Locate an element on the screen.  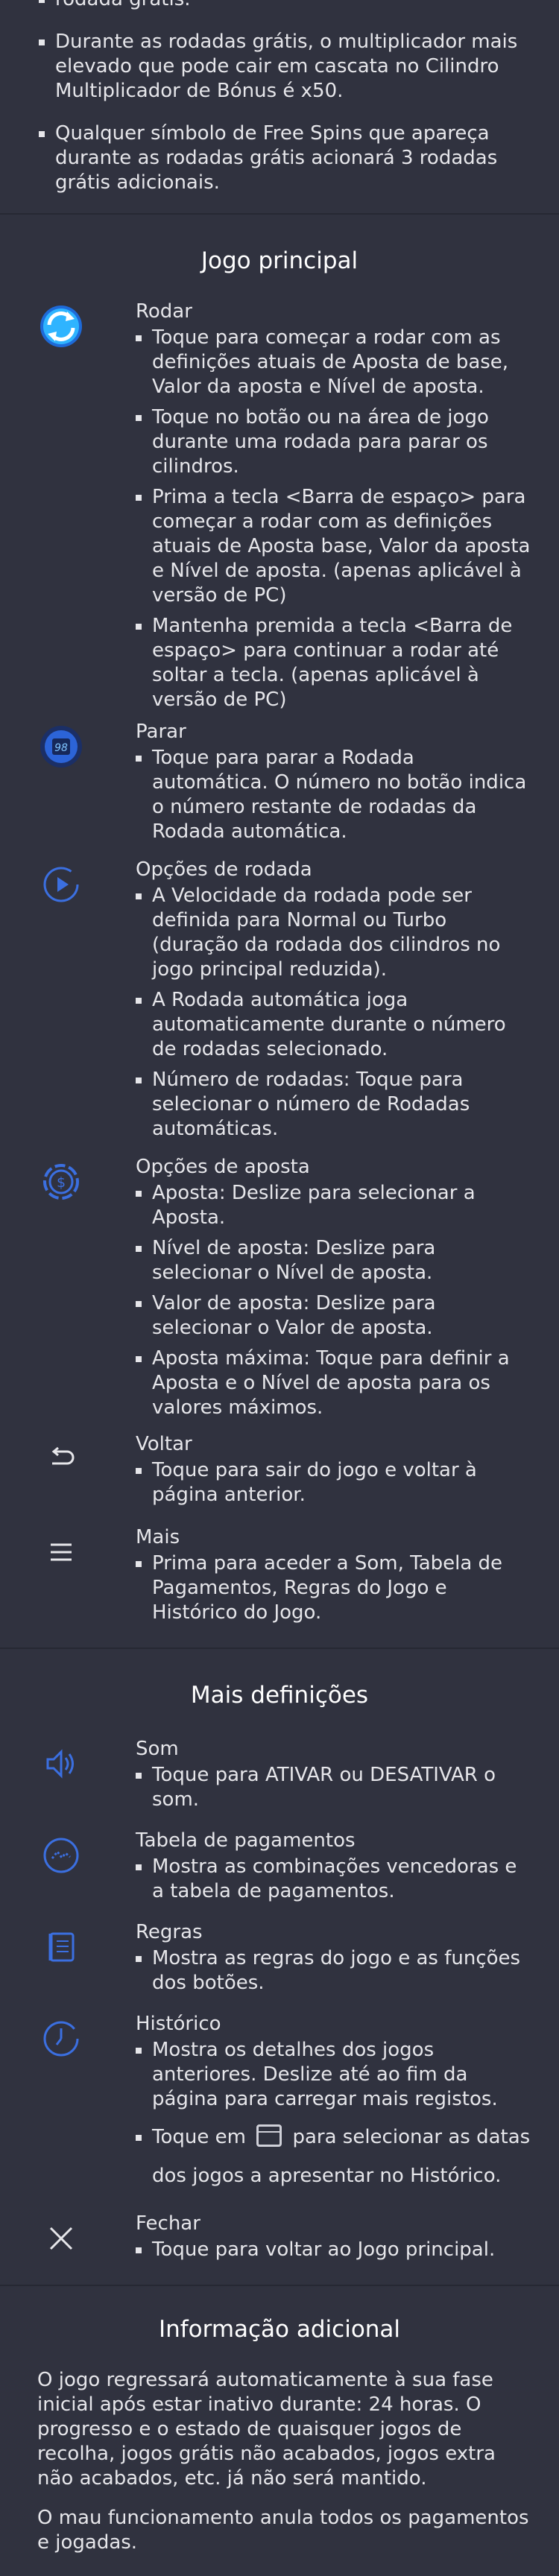
calendar-text-before: Toque em is located at coordinates (199, 2137).